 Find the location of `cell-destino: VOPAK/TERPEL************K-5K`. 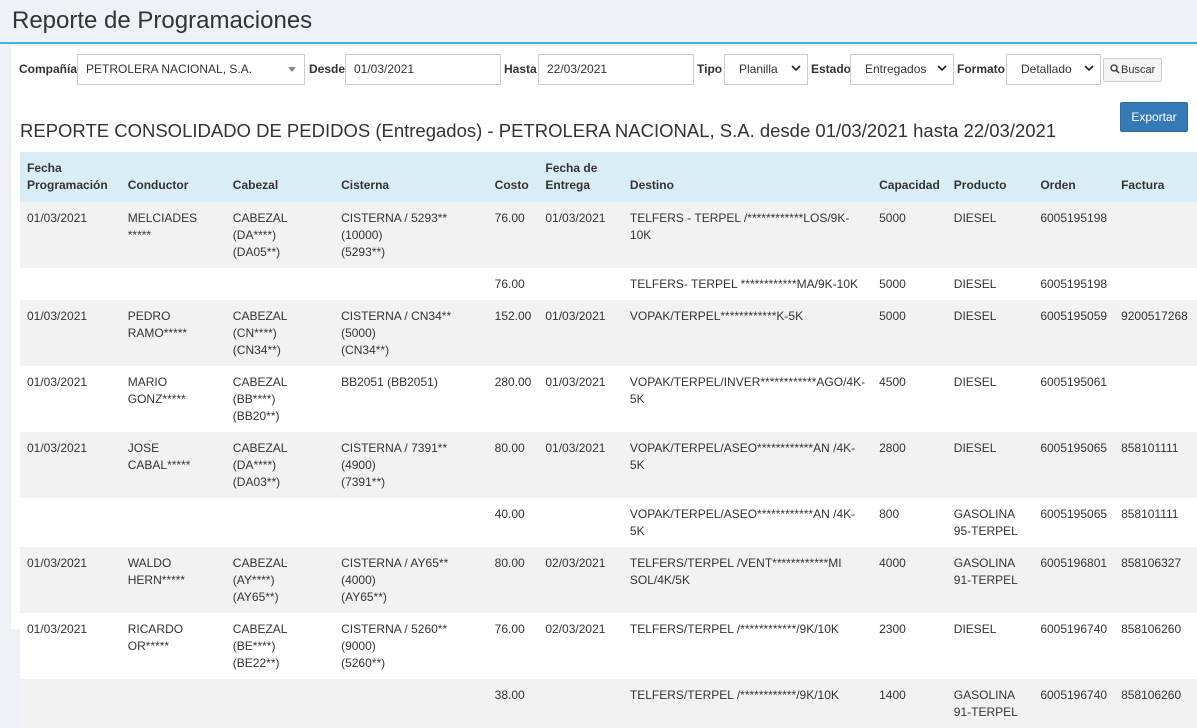

cell-destino: VOPAK/TERPEL************K-5K is located at coordinates (747, 333).